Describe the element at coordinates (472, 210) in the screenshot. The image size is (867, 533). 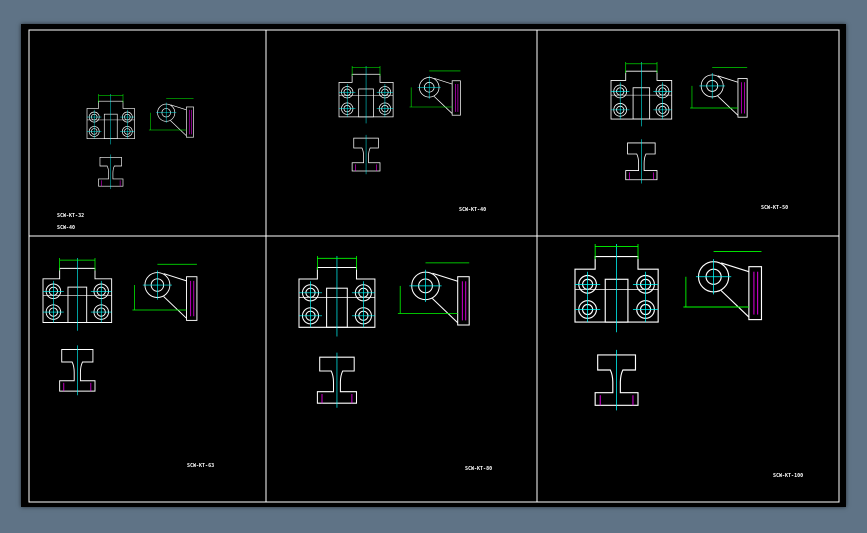
I see `part-label: SCW-KT-40` at that location.